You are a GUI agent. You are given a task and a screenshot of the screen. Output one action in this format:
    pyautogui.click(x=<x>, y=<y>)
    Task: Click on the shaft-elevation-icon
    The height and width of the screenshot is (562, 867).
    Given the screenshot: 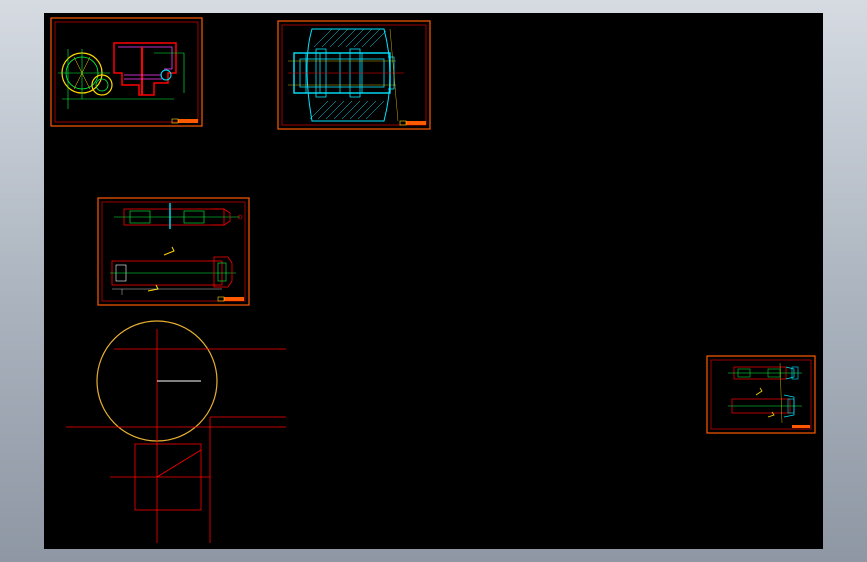 What is the action you would take?
    pyautogui.click(x=176, y=249)
    